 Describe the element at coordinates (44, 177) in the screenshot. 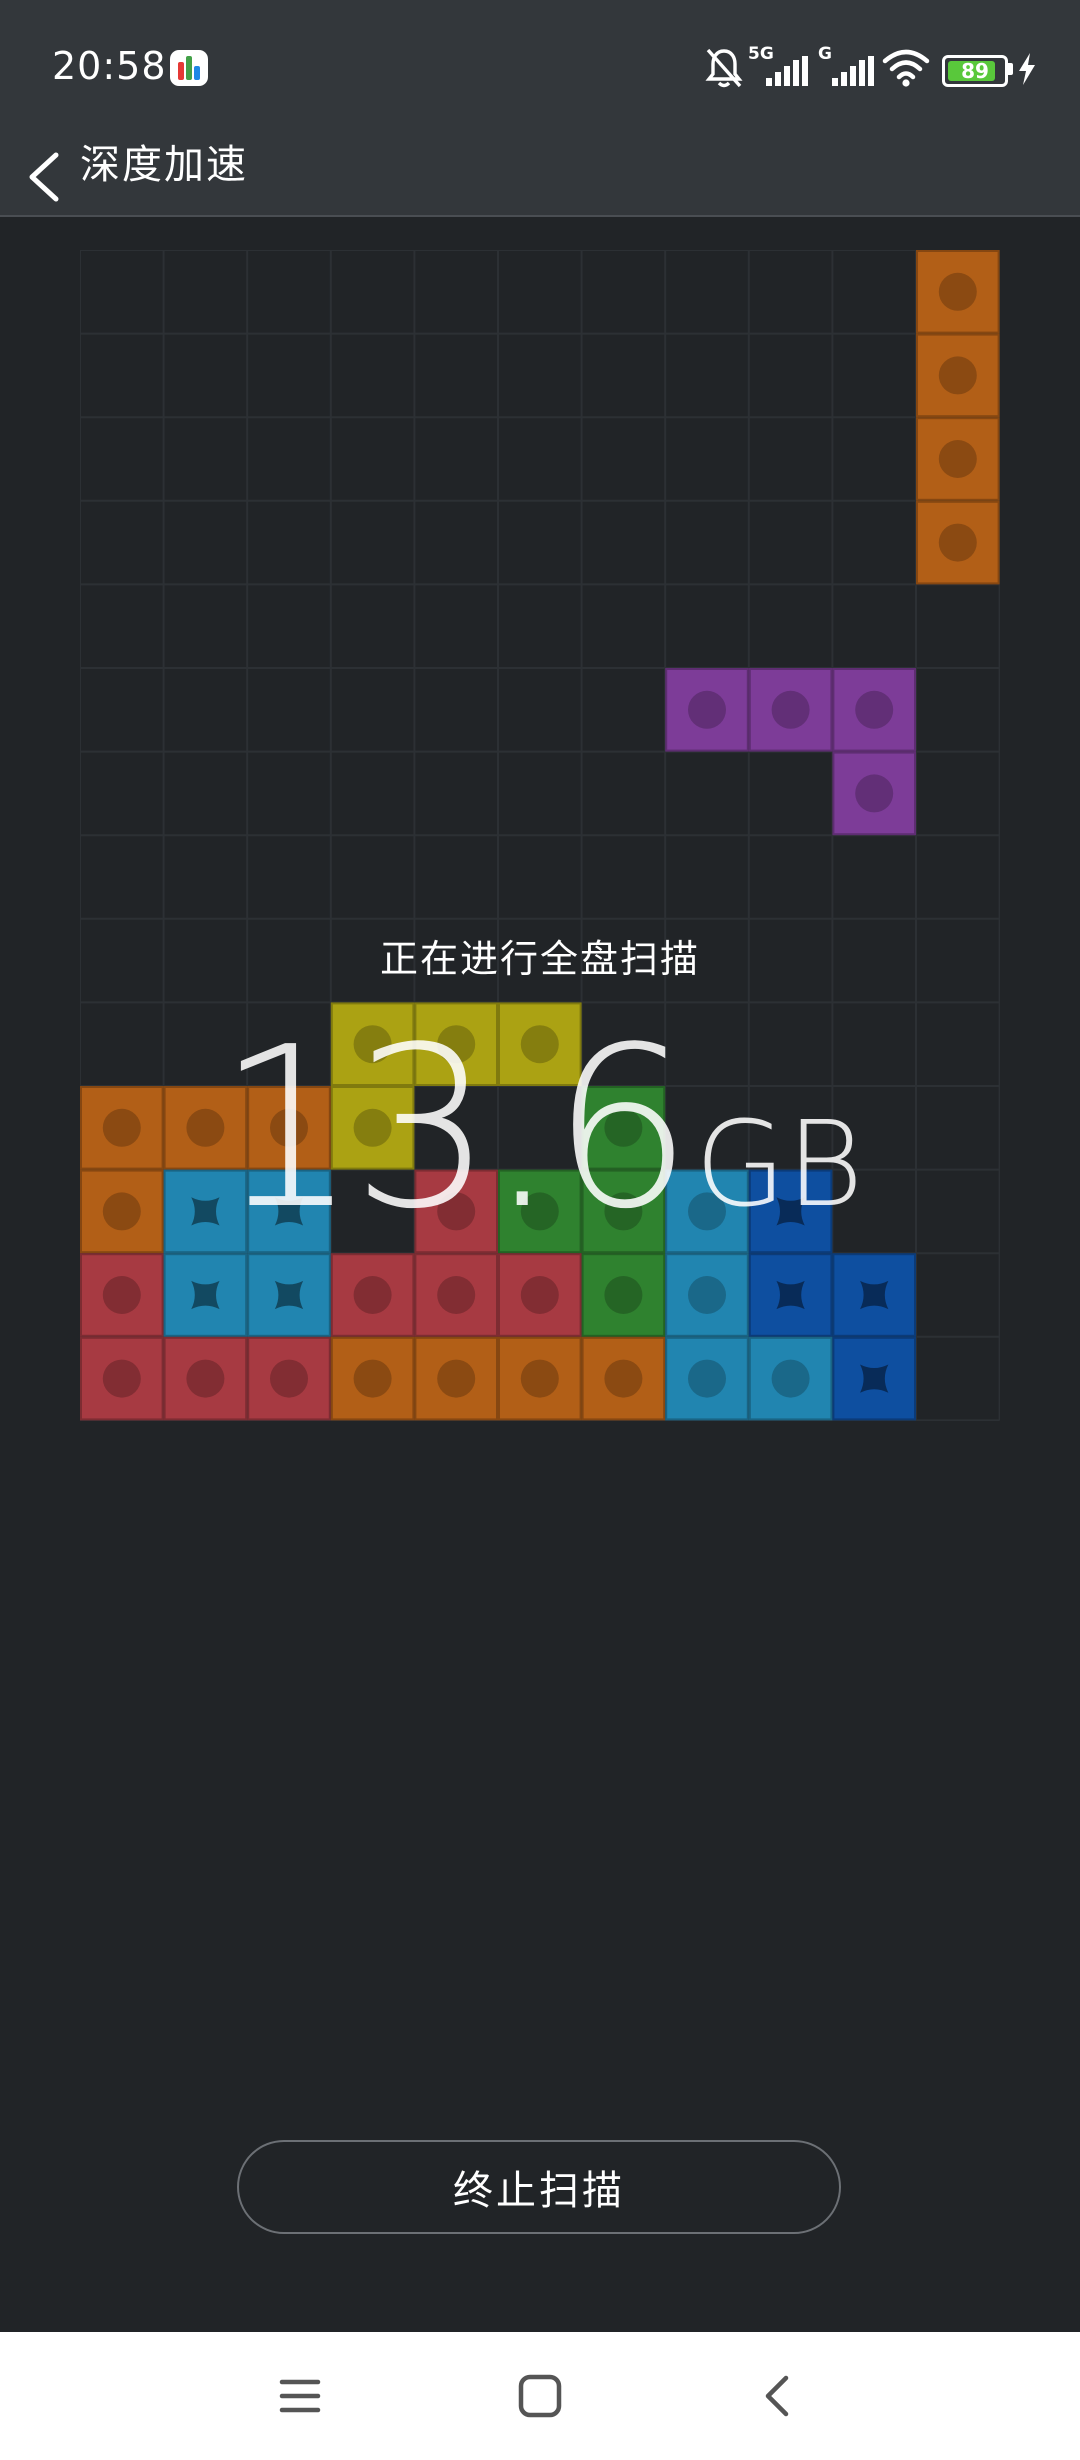

I see `back-chevron-icon` at that location.